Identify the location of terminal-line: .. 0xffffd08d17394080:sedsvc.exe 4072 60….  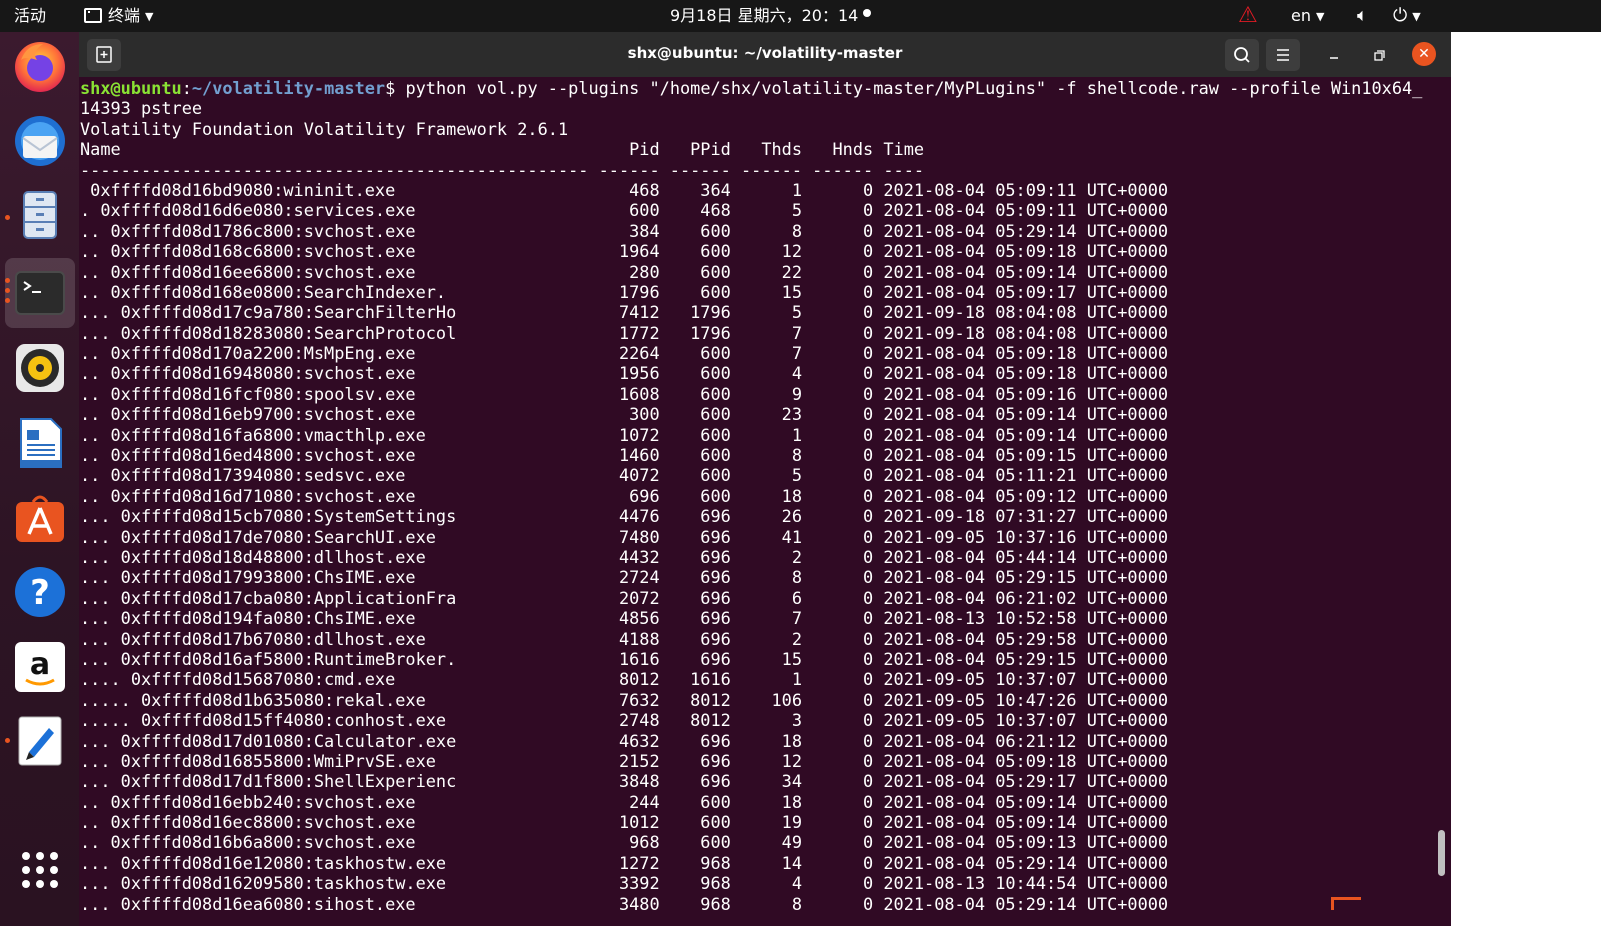
(624, 475).